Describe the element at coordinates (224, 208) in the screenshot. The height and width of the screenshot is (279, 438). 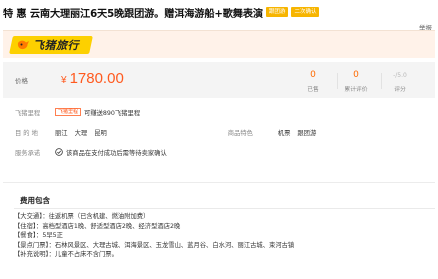
I see `section-divider` at that location.